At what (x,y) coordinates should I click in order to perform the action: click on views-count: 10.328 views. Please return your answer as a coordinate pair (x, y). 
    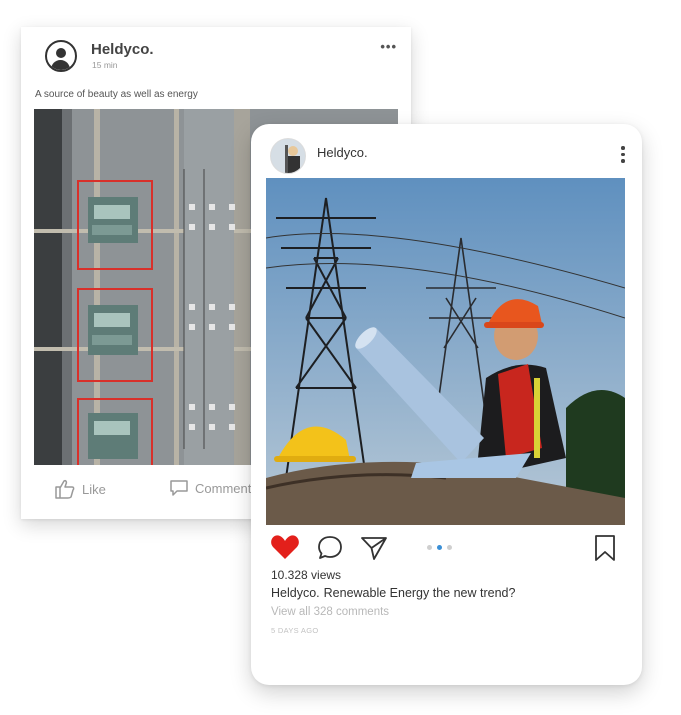
    Looking at the image, I should click on (306, 575).